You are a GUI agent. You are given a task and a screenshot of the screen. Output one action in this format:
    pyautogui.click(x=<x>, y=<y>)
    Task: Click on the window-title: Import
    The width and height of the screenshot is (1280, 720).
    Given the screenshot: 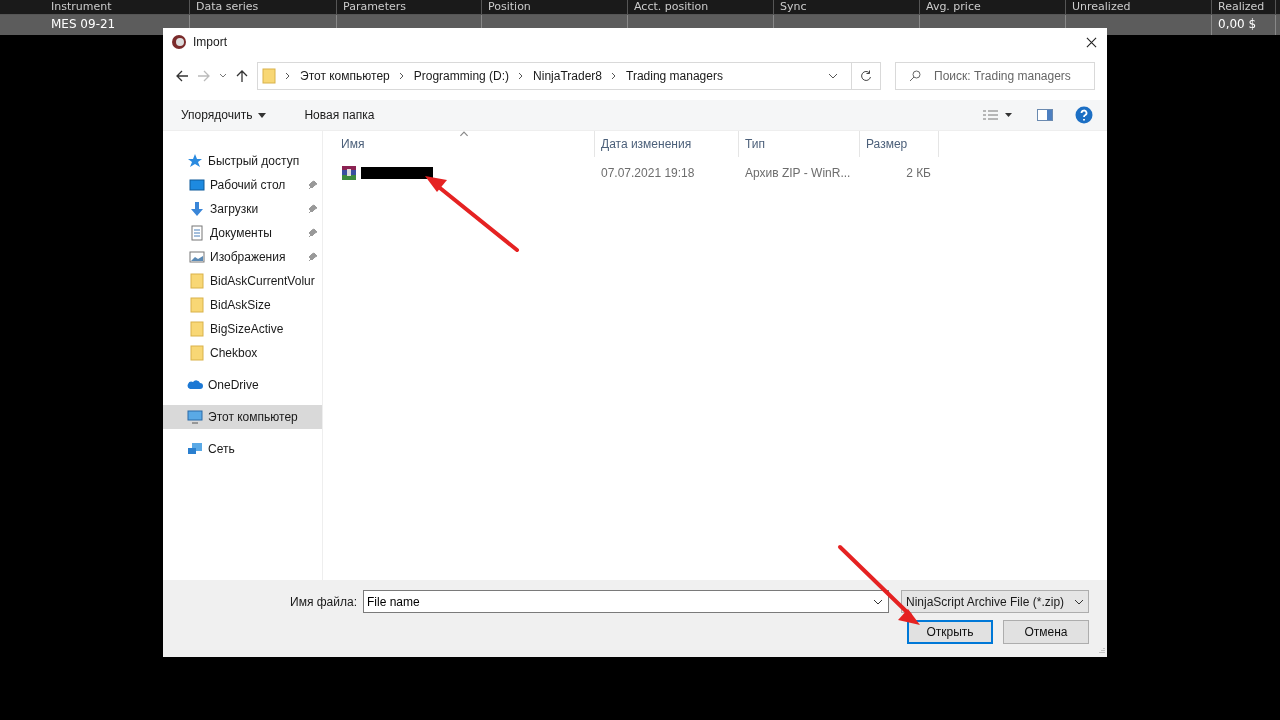 What is the action you would take?
    pyautogui.click(x=210, y=42)
    